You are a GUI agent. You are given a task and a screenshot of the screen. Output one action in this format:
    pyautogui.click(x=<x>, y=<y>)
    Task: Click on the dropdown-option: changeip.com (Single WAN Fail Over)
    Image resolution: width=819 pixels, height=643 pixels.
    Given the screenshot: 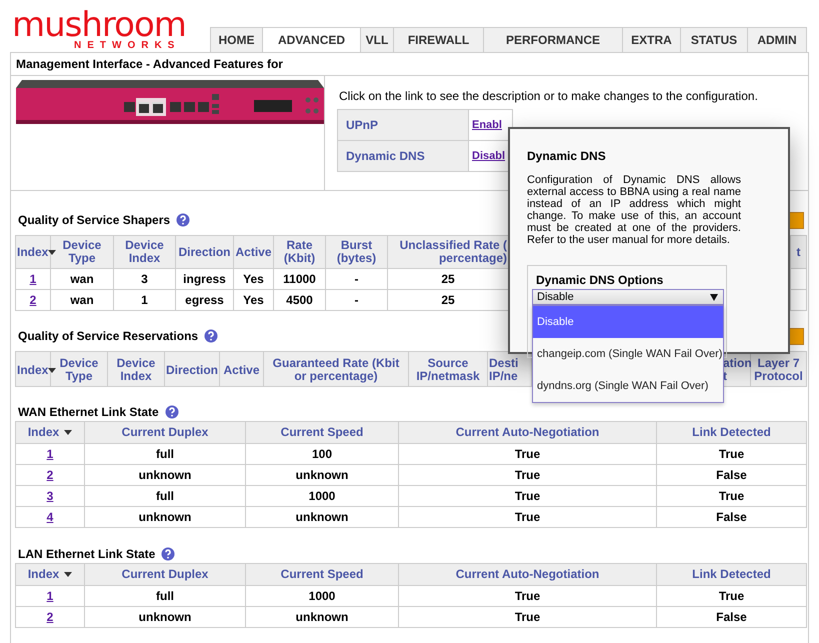 What is the action you would take?
    pyautogui.click(x=628, y=354)
    